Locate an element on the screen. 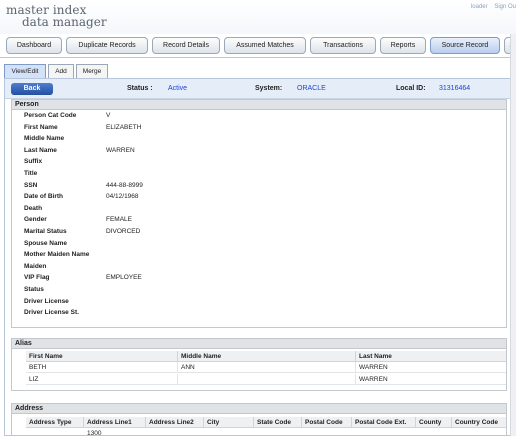  address-section-header: Address is located at coordinates (259, 408).